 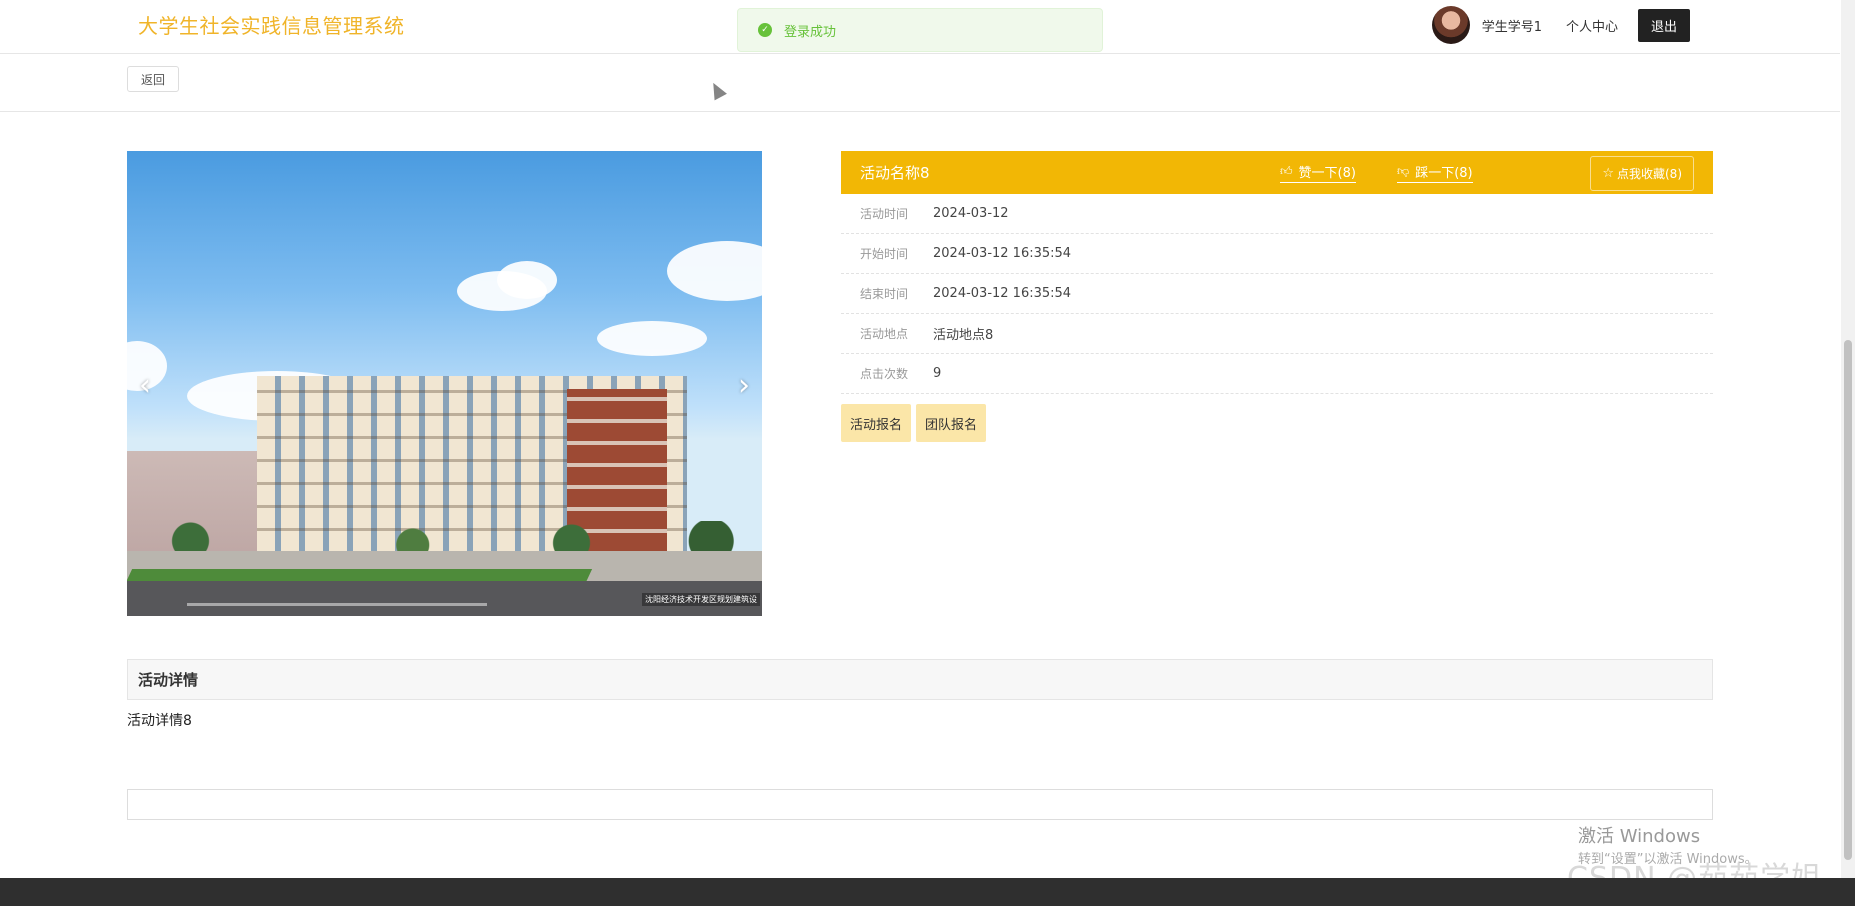 I want to click on field-row-activity-date: 活动时间 2024-03-12, so click(x=1277, y=214).